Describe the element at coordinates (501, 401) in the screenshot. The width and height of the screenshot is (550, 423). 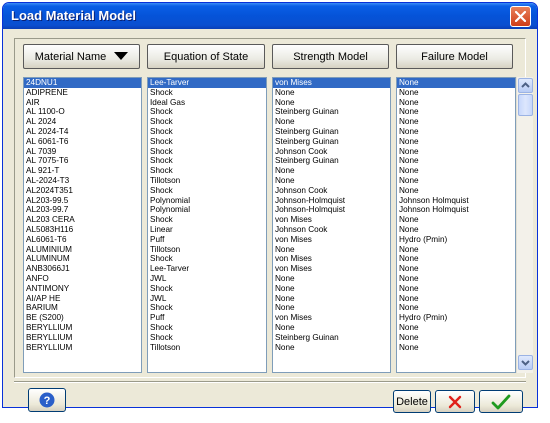
I see `ok-button` at that location.